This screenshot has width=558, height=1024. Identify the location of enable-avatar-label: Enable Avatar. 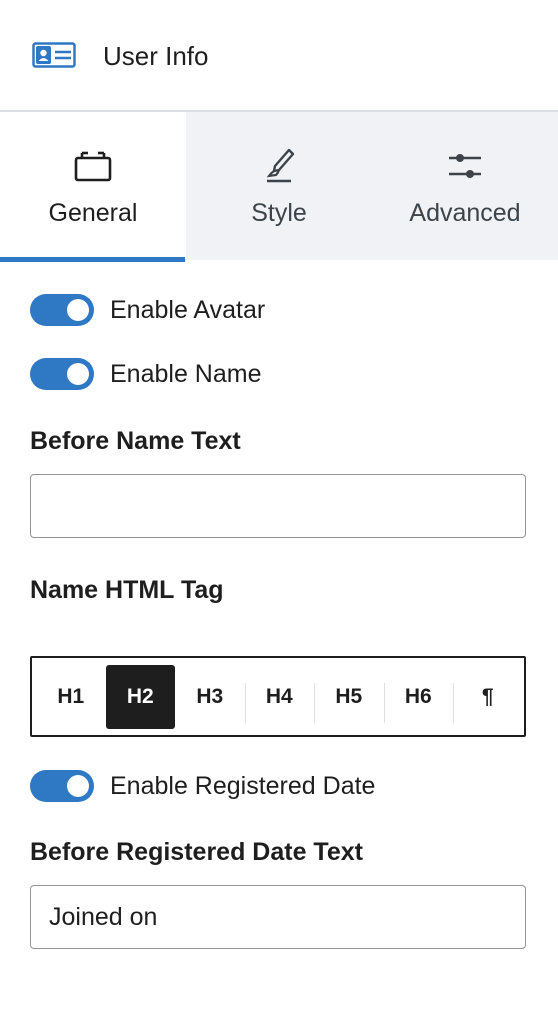
(188, 310).